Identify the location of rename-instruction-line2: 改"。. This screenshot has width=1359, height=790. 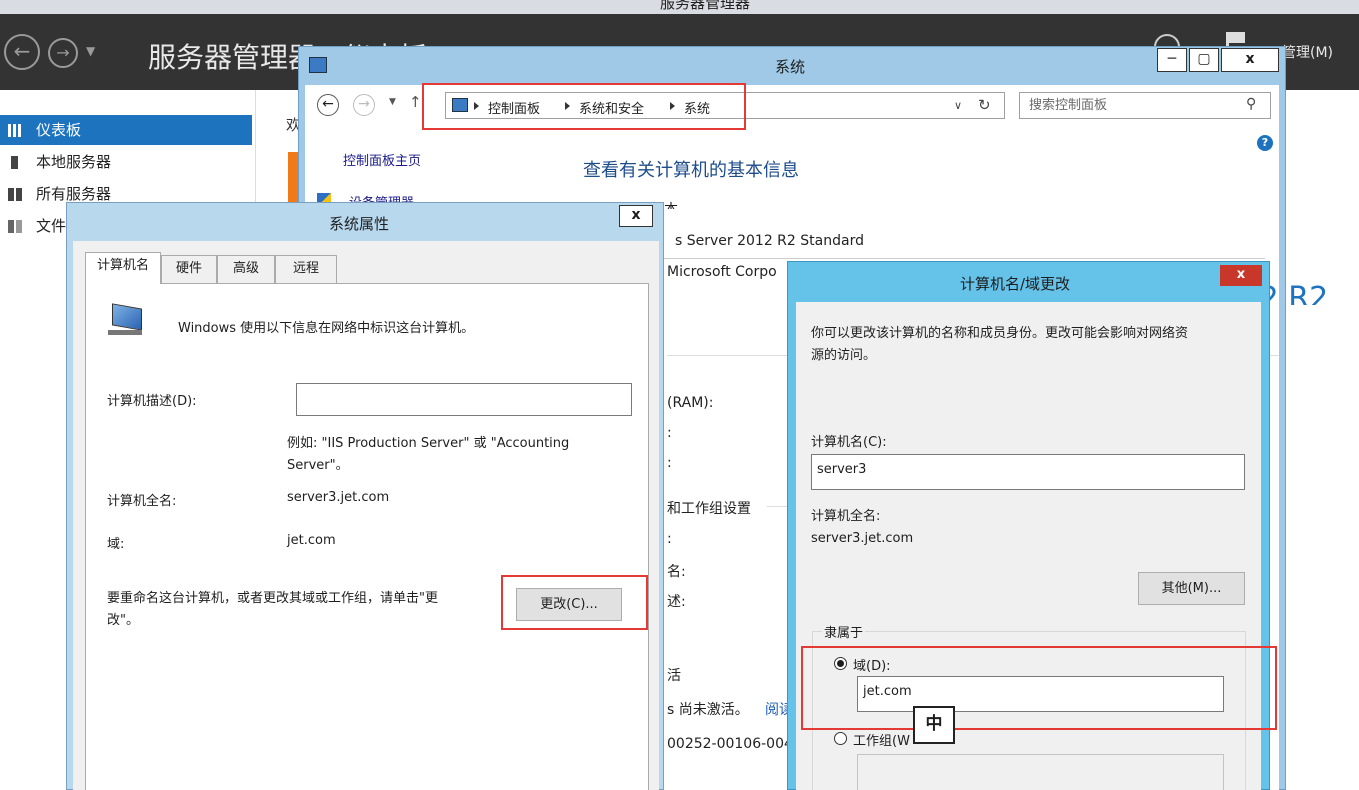
(123, 620).